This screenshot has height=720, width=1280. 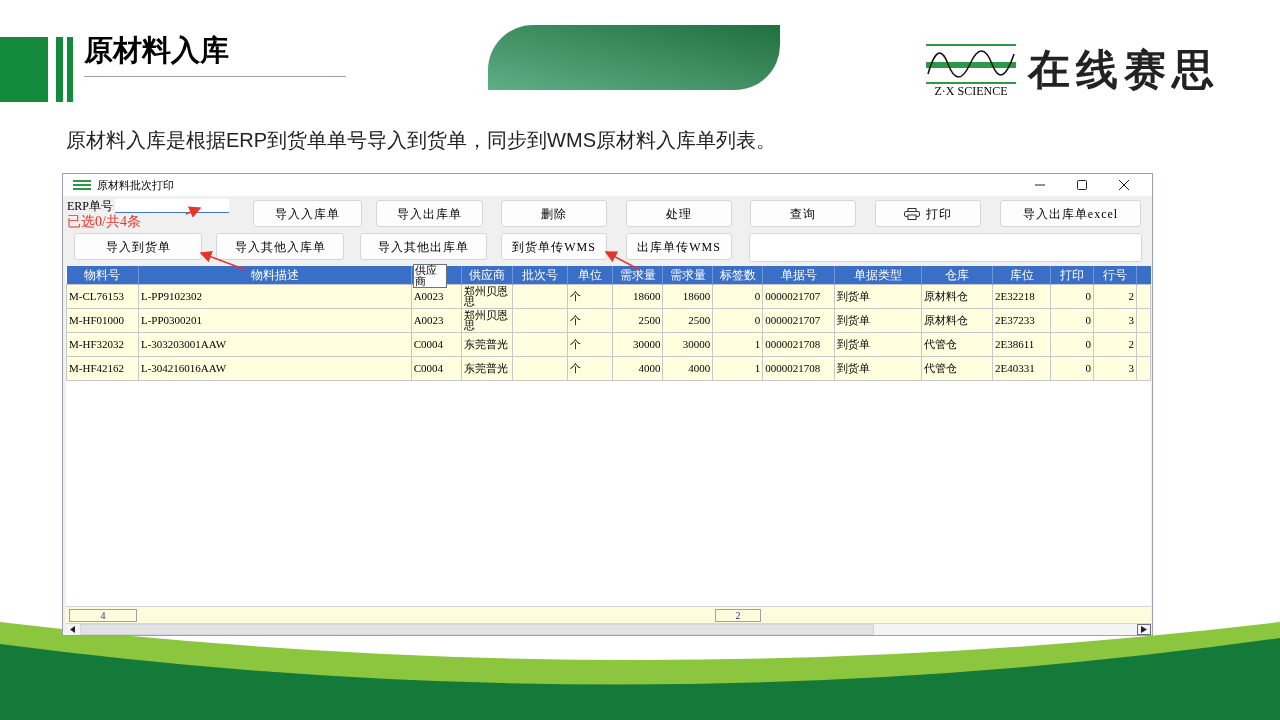 I want to click on selection-status: 已选0/共4条, so click(x=104, y=222).